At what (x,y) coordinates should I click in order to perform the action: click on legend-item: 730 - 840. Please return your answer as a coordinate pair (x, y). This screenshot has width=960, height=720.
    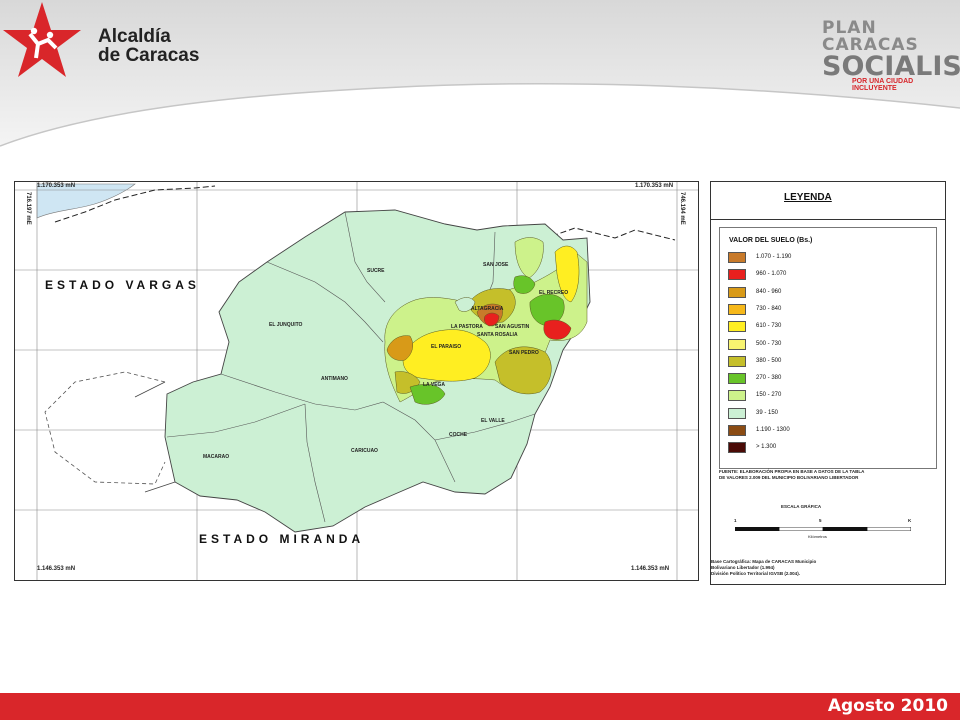
    Looking at the image, I should click on (828, 309).